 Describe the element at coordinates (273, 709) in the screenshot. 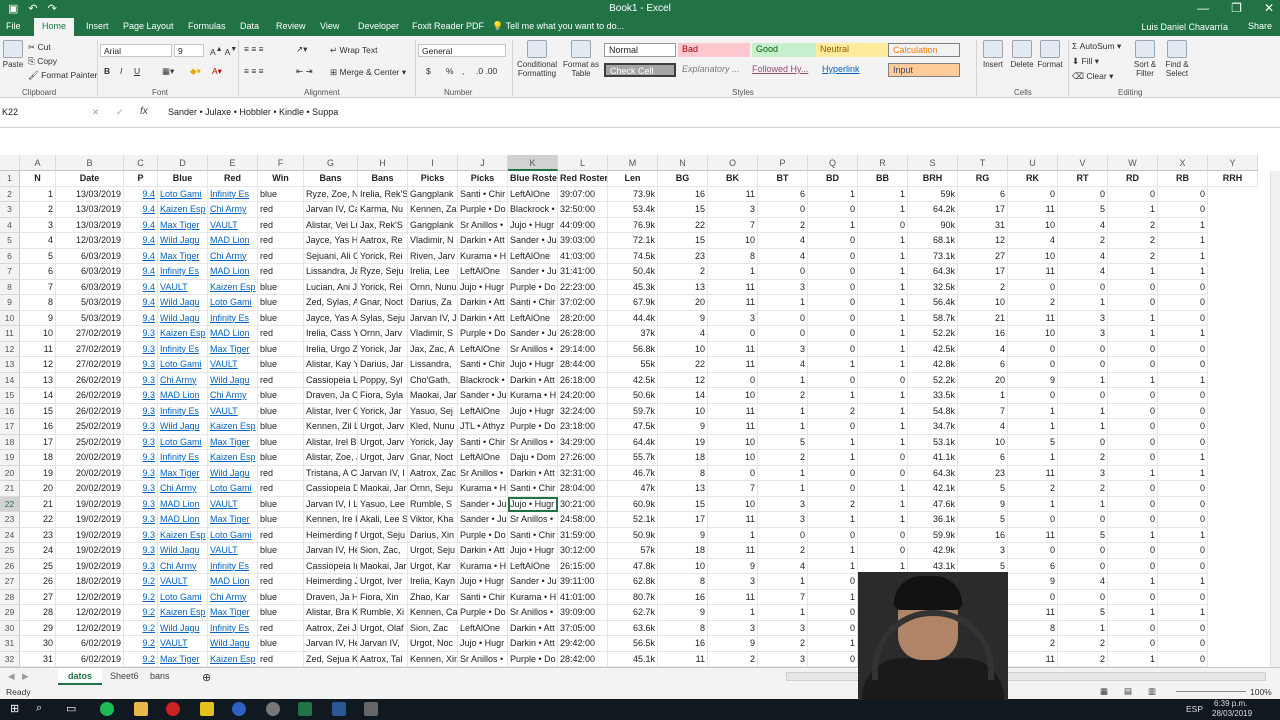

I see `settings-icon` at that location.